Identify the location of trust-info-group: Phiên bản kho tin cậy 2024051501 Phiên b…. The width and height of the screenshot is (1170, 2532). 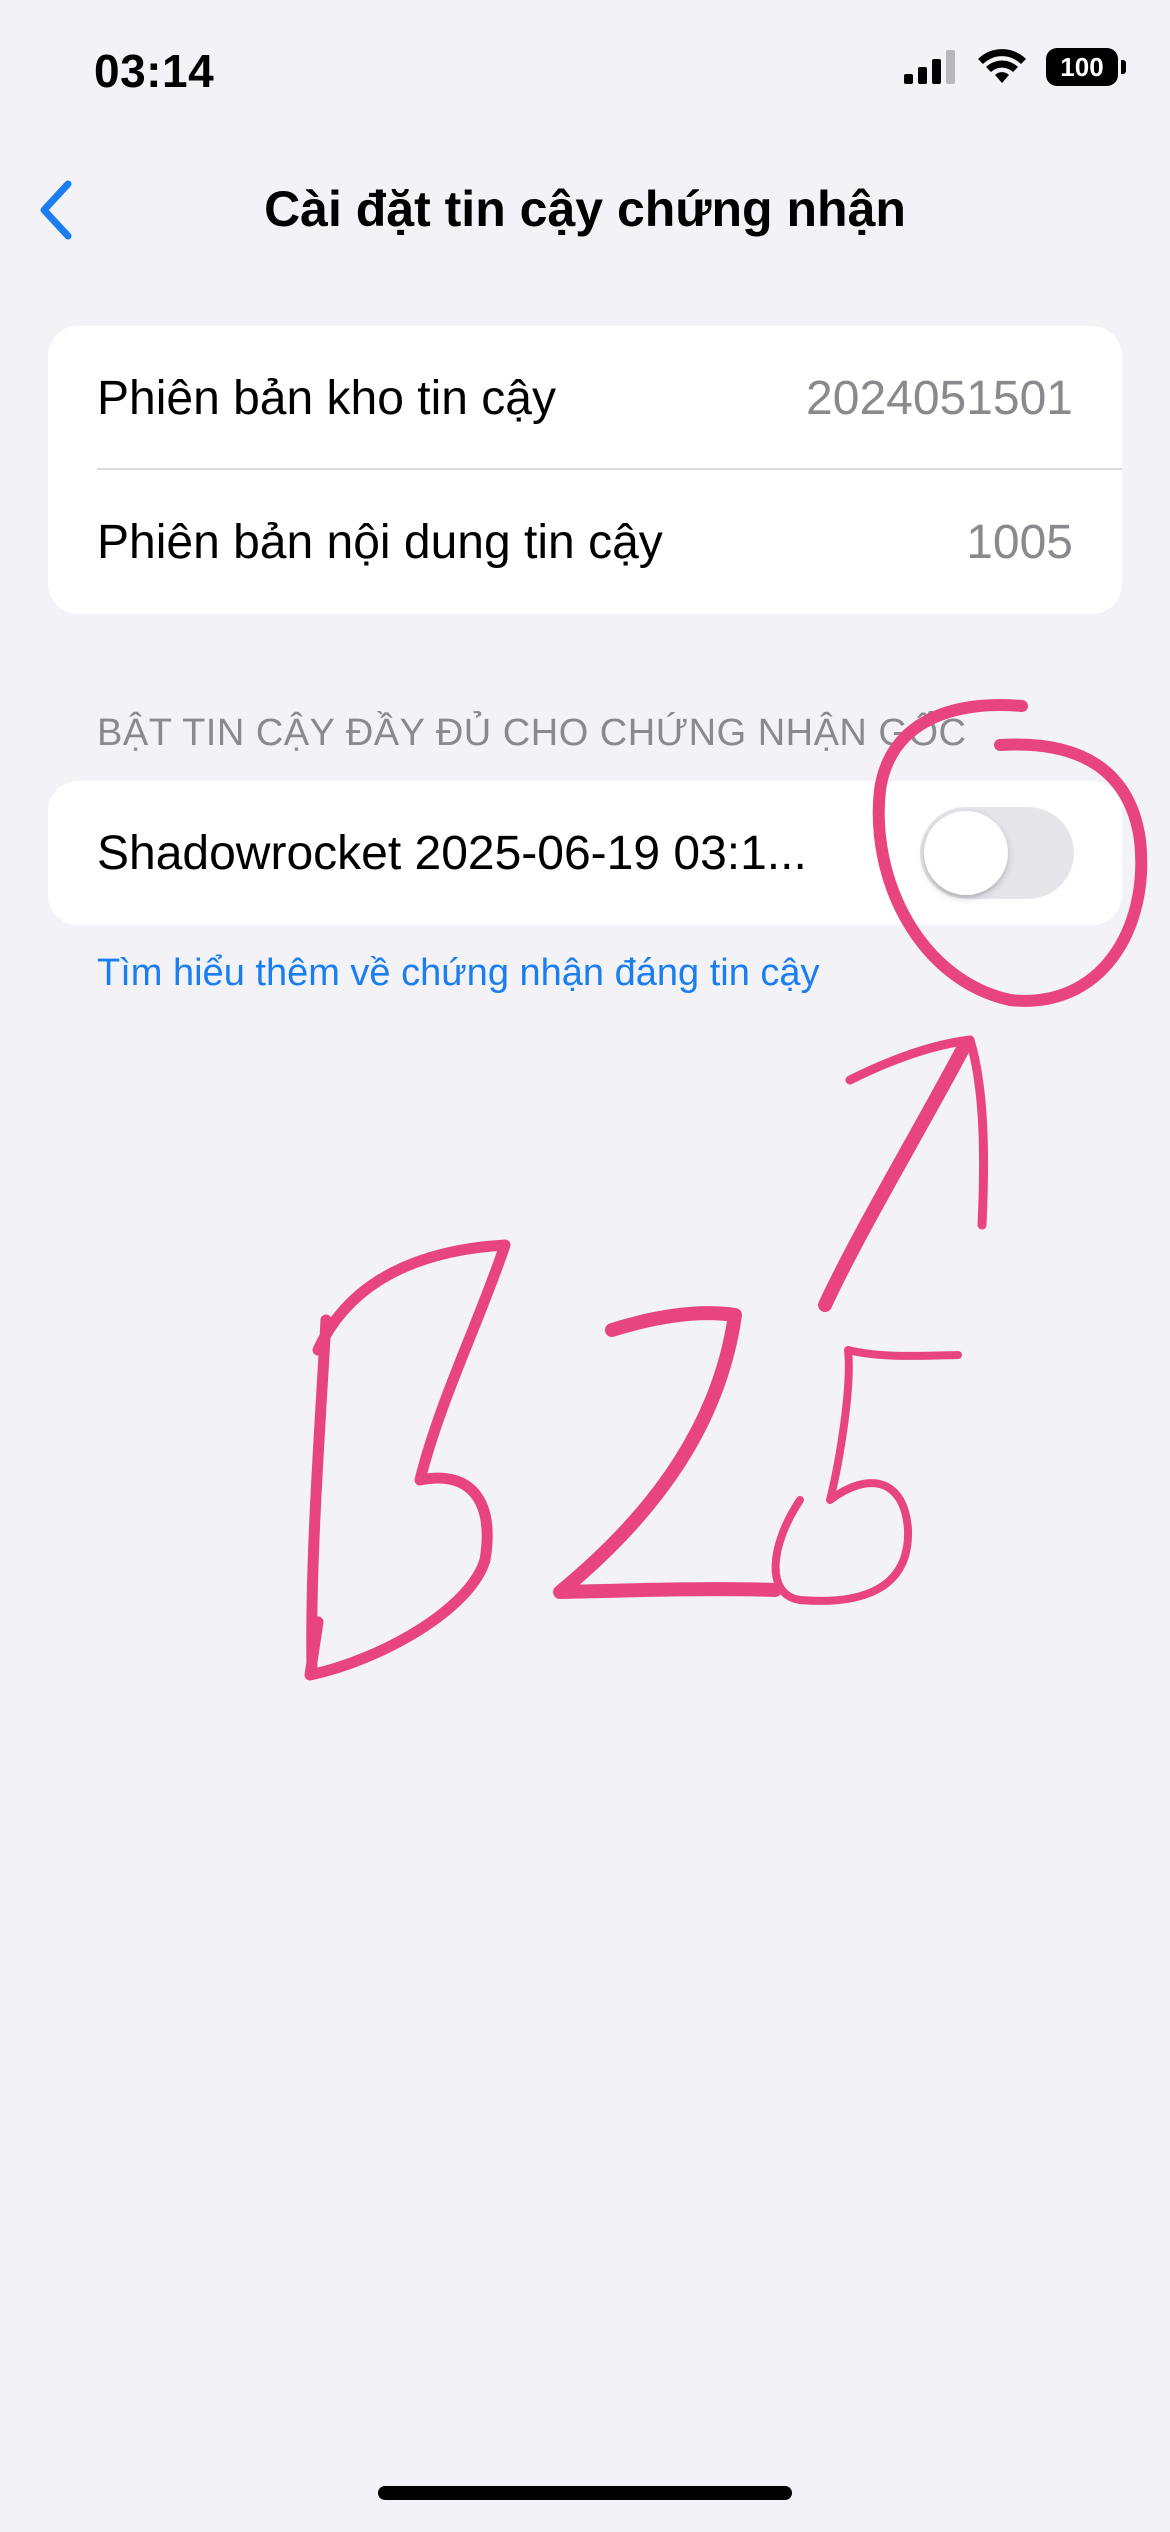
(585, 470).